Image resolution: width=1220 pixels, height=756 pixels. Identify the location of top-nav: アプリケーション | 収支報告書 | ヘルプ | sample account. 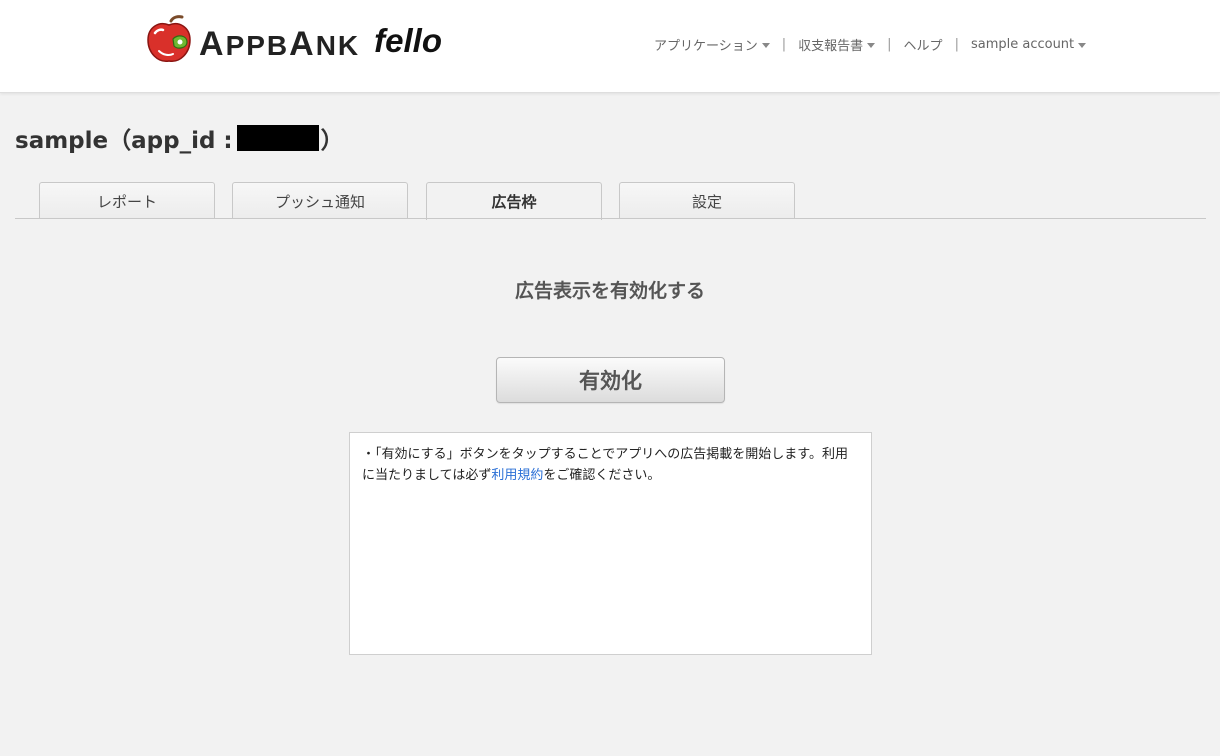
(870, 44).